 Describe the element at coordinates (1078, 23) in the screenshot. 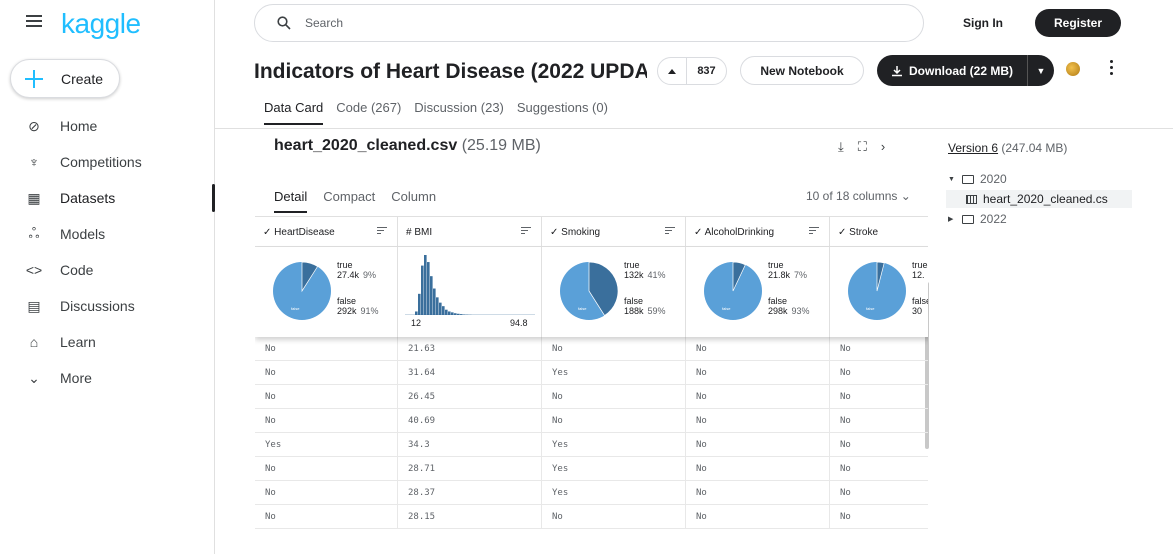

I see `register-button: Register` at that location.